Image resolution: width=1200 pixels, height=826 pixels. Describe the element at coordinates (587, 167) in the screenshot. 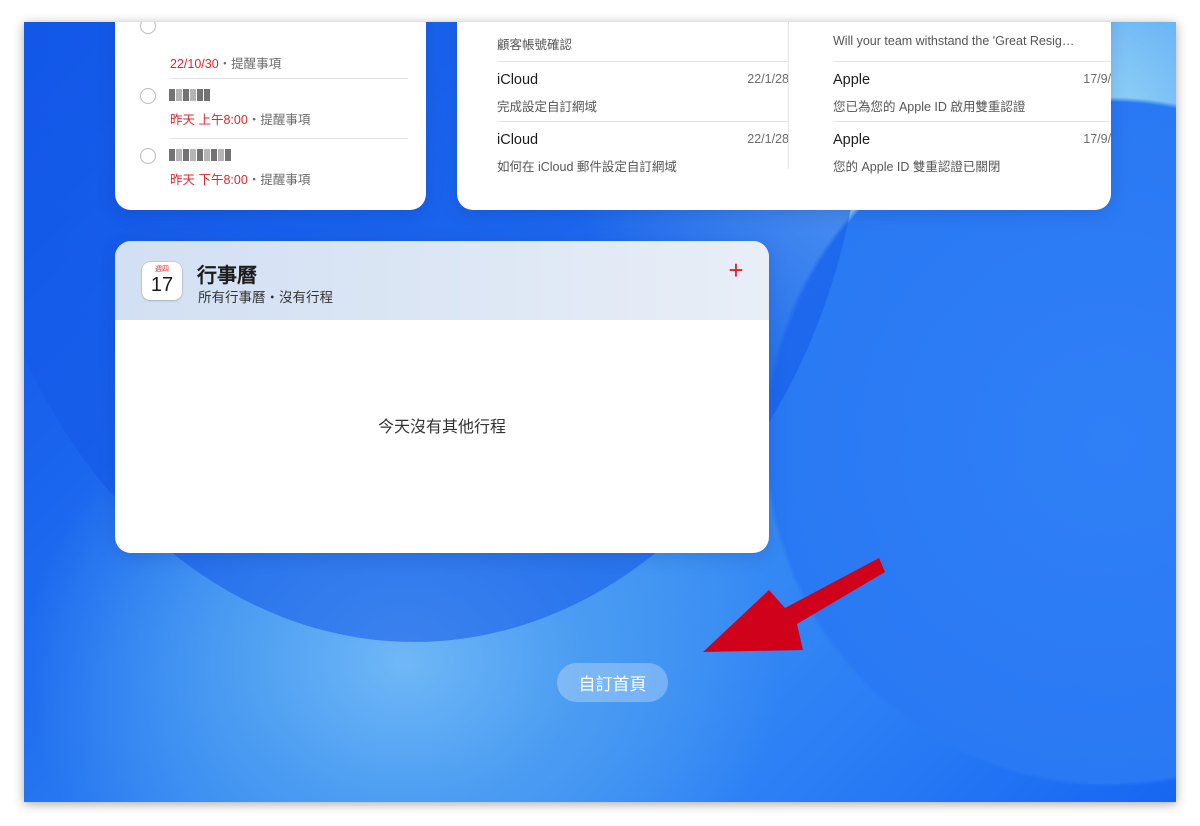

I see `mail-subject: 如何在 iCloud 郵件設定自訂網域` at that location.